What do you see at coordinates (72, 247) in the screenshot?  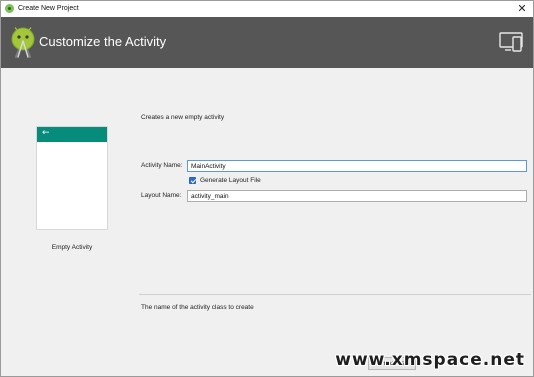 I see `preview-caption: Empty Activity` at bounding box center [72, 247].